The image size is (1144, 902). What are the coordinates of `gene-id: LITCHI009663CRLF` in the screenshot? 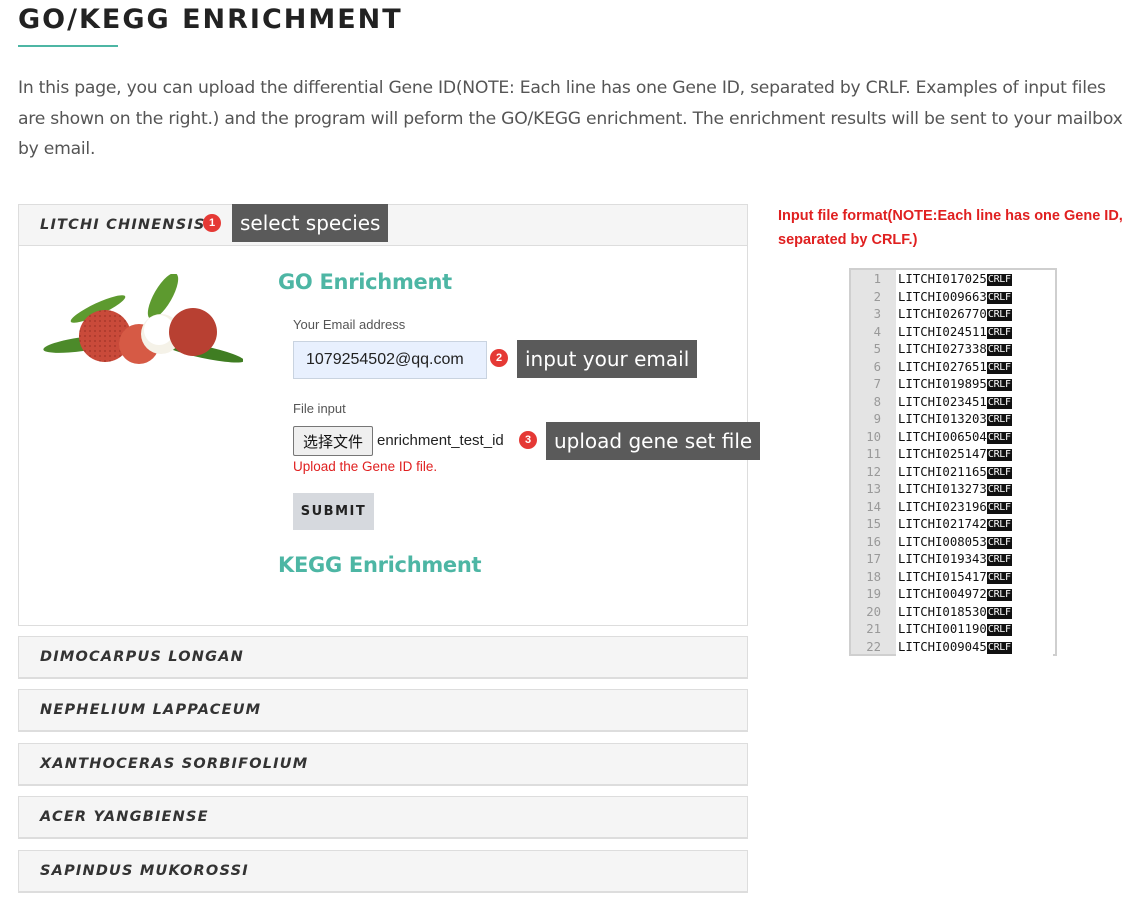 It's located at (974, 297).